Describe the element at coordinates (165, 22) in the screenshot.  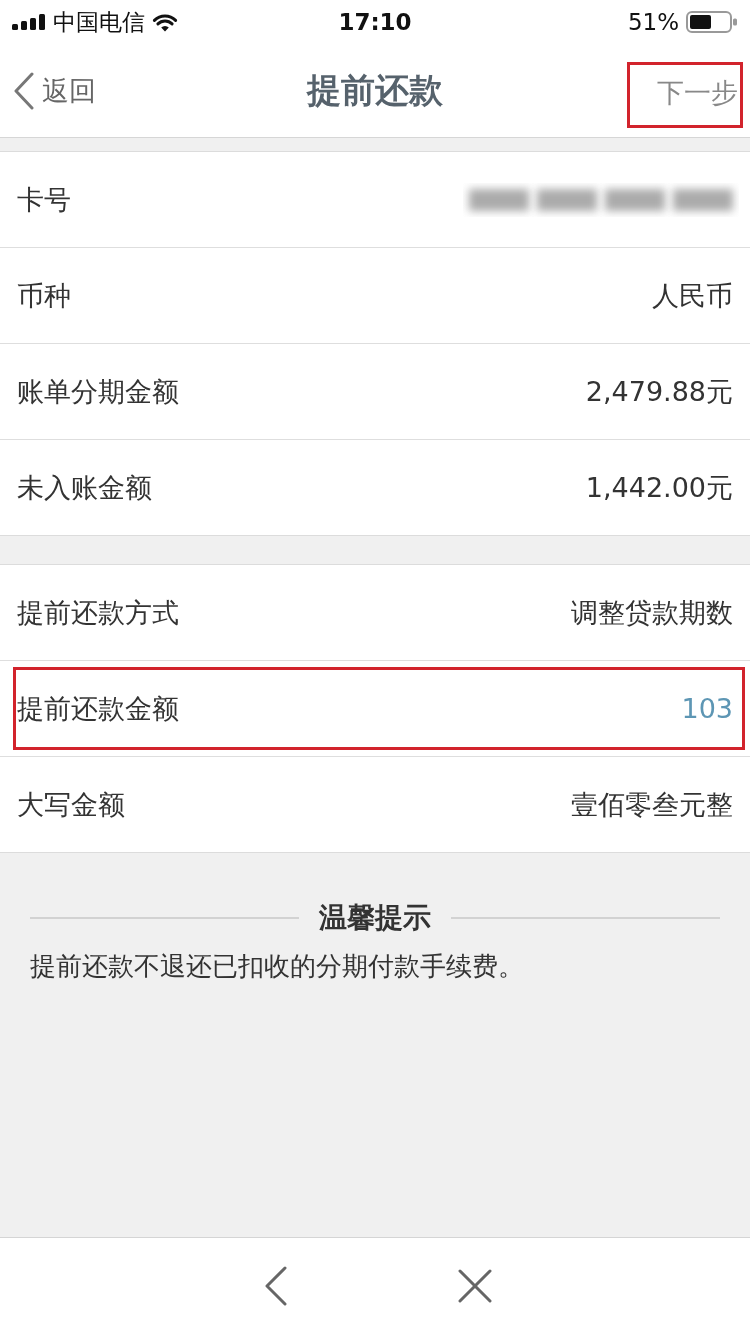
I see `wifi-icon` at that location.